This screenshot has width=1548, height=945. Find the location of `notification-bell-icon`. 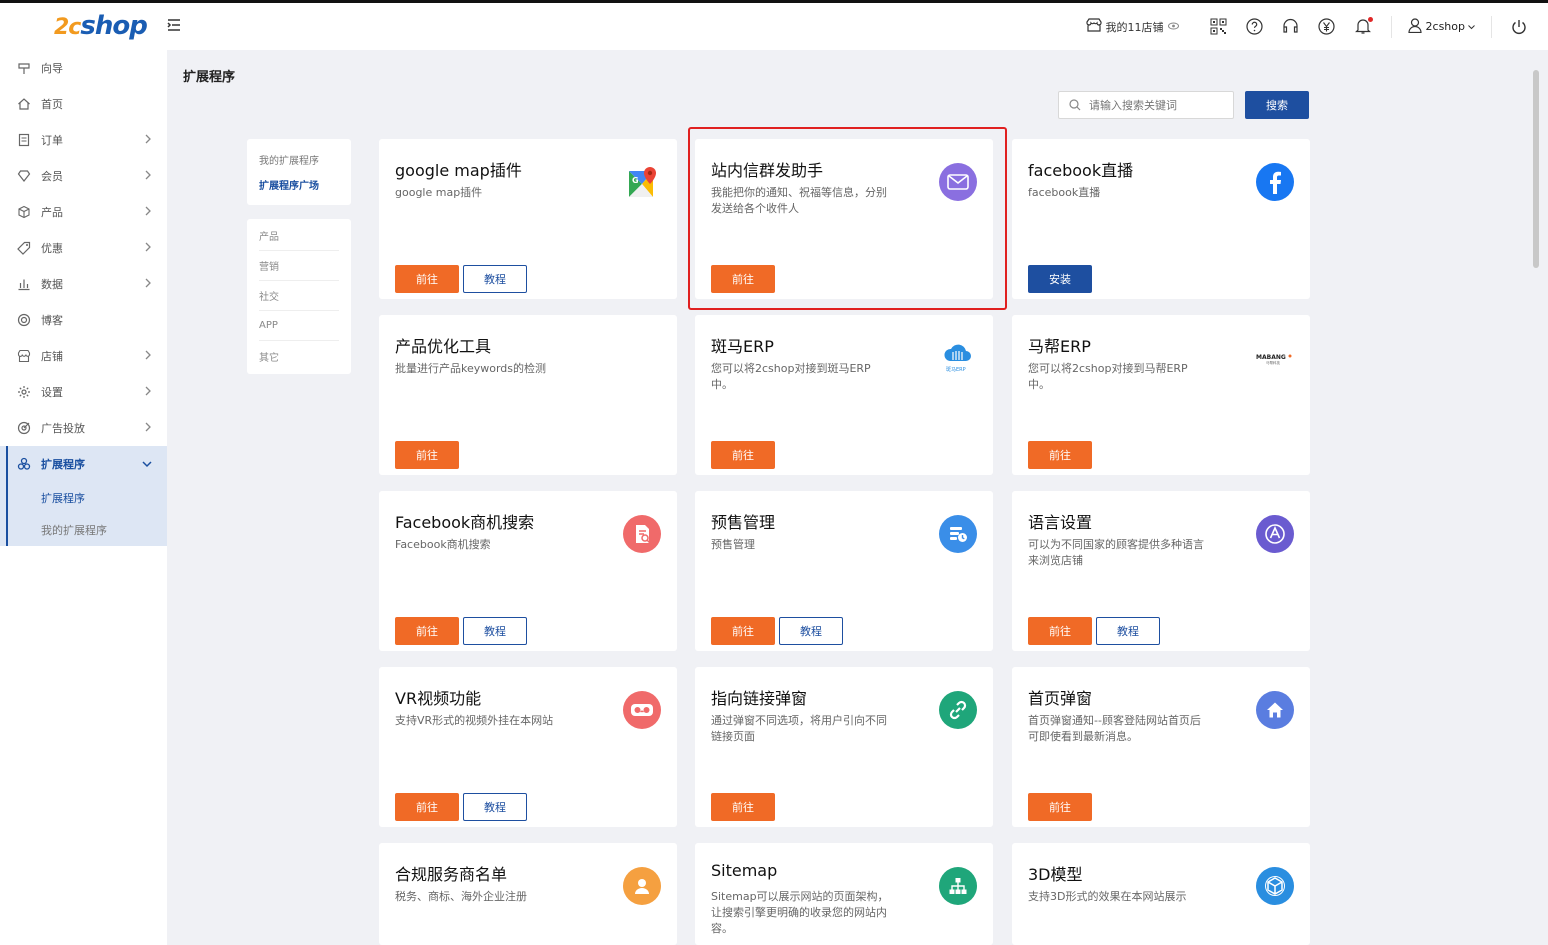

notification-bell-icon is located at coordinates (1363, 26).